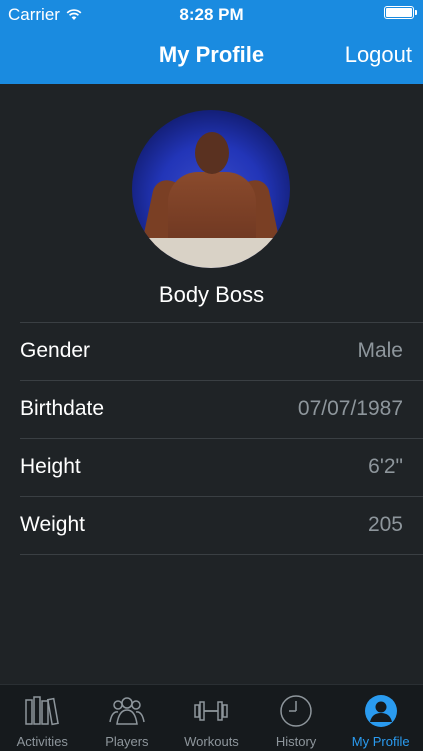 Image resolution: width=423 pixels, height=751 pixels. I want to click on tab-activities: Activities, so click(42, 718).